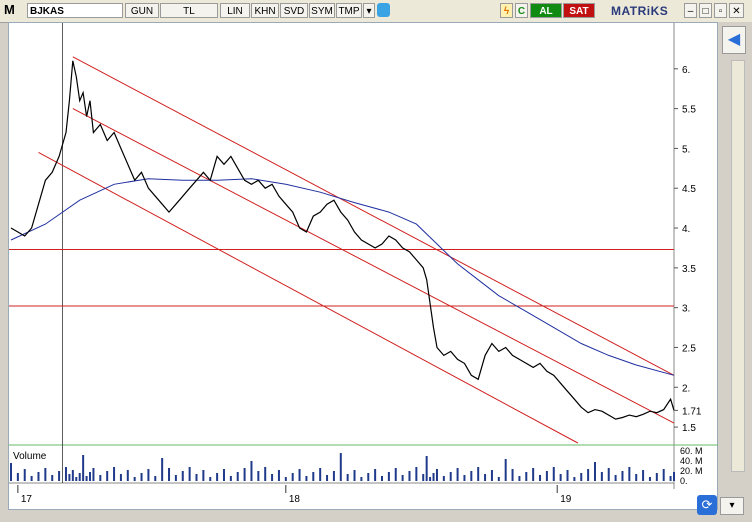 The image size is (752, 522). Describe the element at coordinates (738, 266) in the screenshot. I see `vertical-scrollbar` at that location.